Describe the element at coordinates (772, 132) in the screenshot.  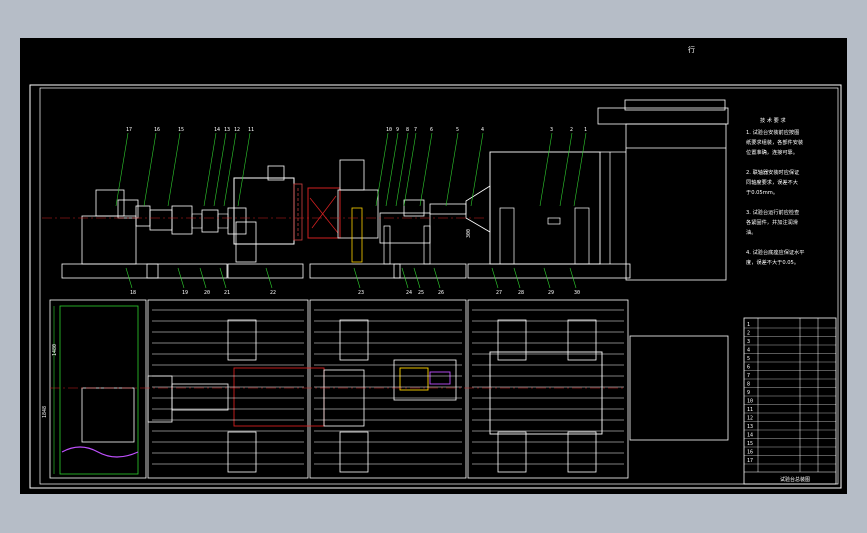
I see `note-line: 1. 试验台安装前应按图` at that location.